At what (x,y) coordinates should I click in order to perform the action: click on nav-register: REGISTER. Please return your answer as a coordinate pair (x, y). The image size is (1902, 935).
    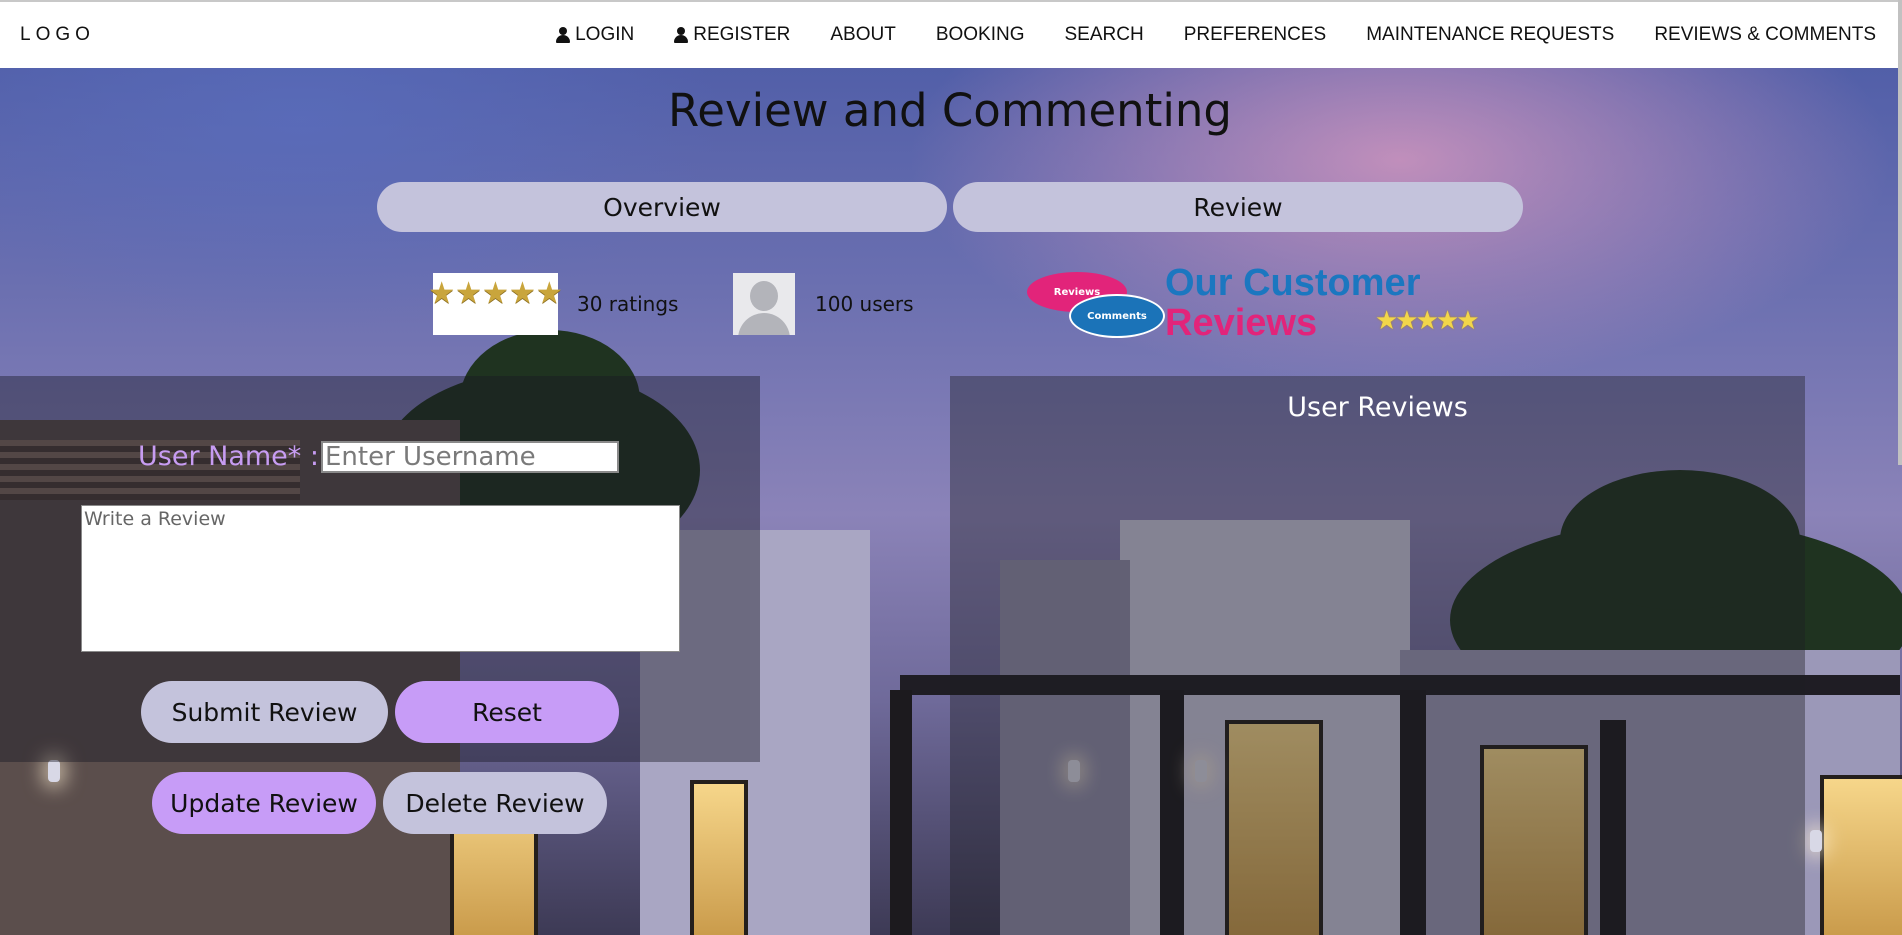
    Looking at the image, I should click on (732, 35).